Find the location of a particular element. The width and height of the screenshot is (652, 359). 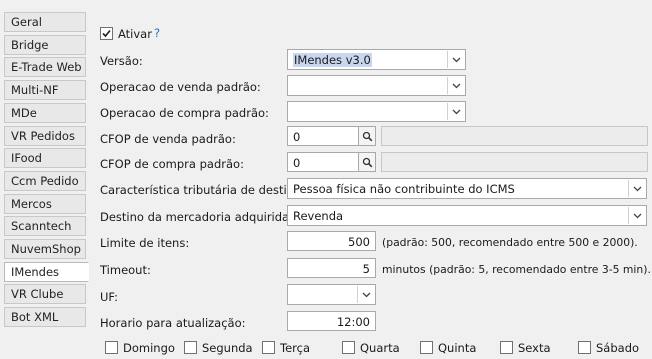

cfop-compra-search-button is located at coordinates (367, 162).